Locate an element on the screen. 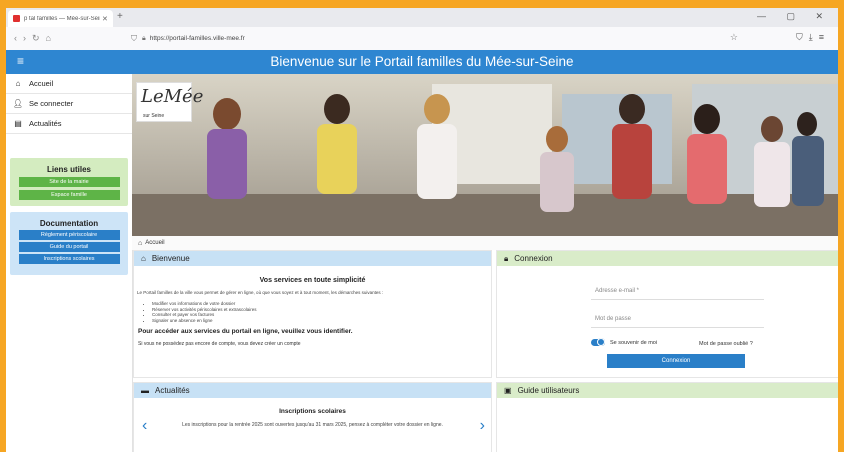 The height and width of the screenshot is (452, 844). bookmark-star-icon: ☆ is located at coordinates (734, 37).